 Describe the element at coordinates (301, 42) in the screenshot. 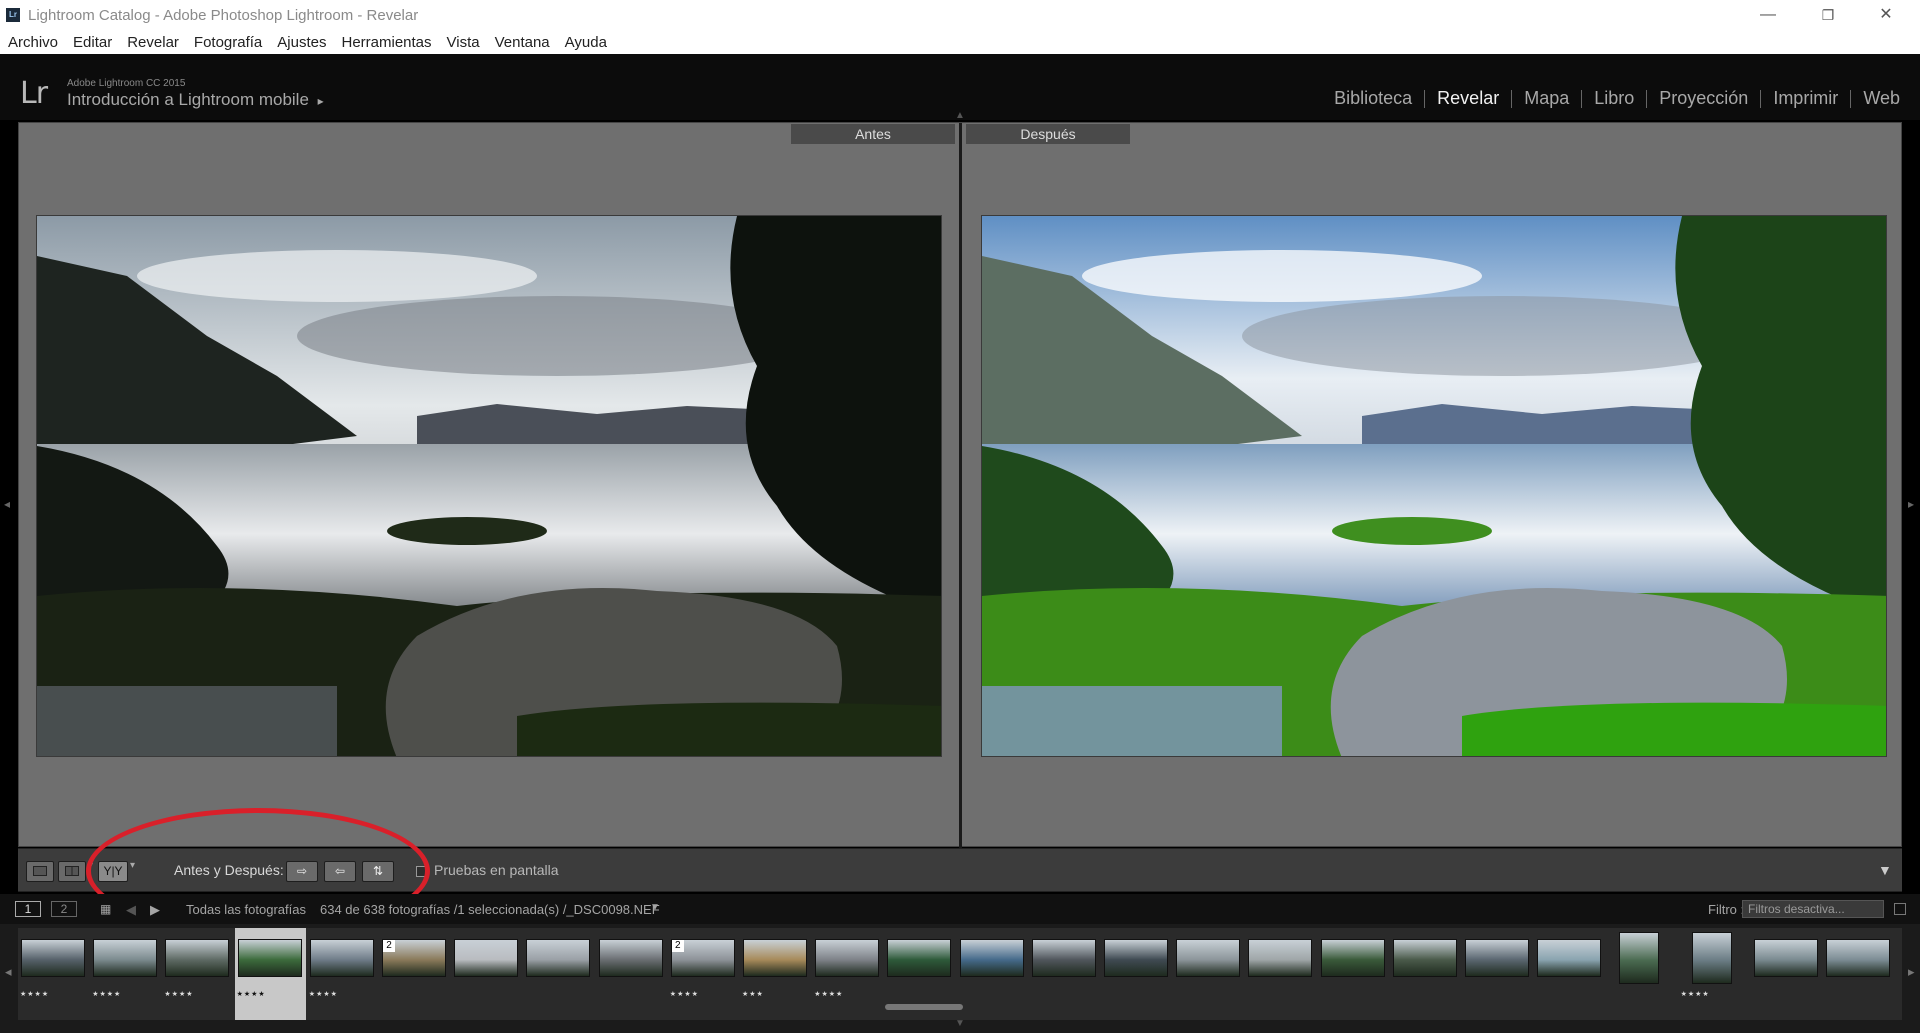

I see `menu-ajustes: Ajustes` at that location.